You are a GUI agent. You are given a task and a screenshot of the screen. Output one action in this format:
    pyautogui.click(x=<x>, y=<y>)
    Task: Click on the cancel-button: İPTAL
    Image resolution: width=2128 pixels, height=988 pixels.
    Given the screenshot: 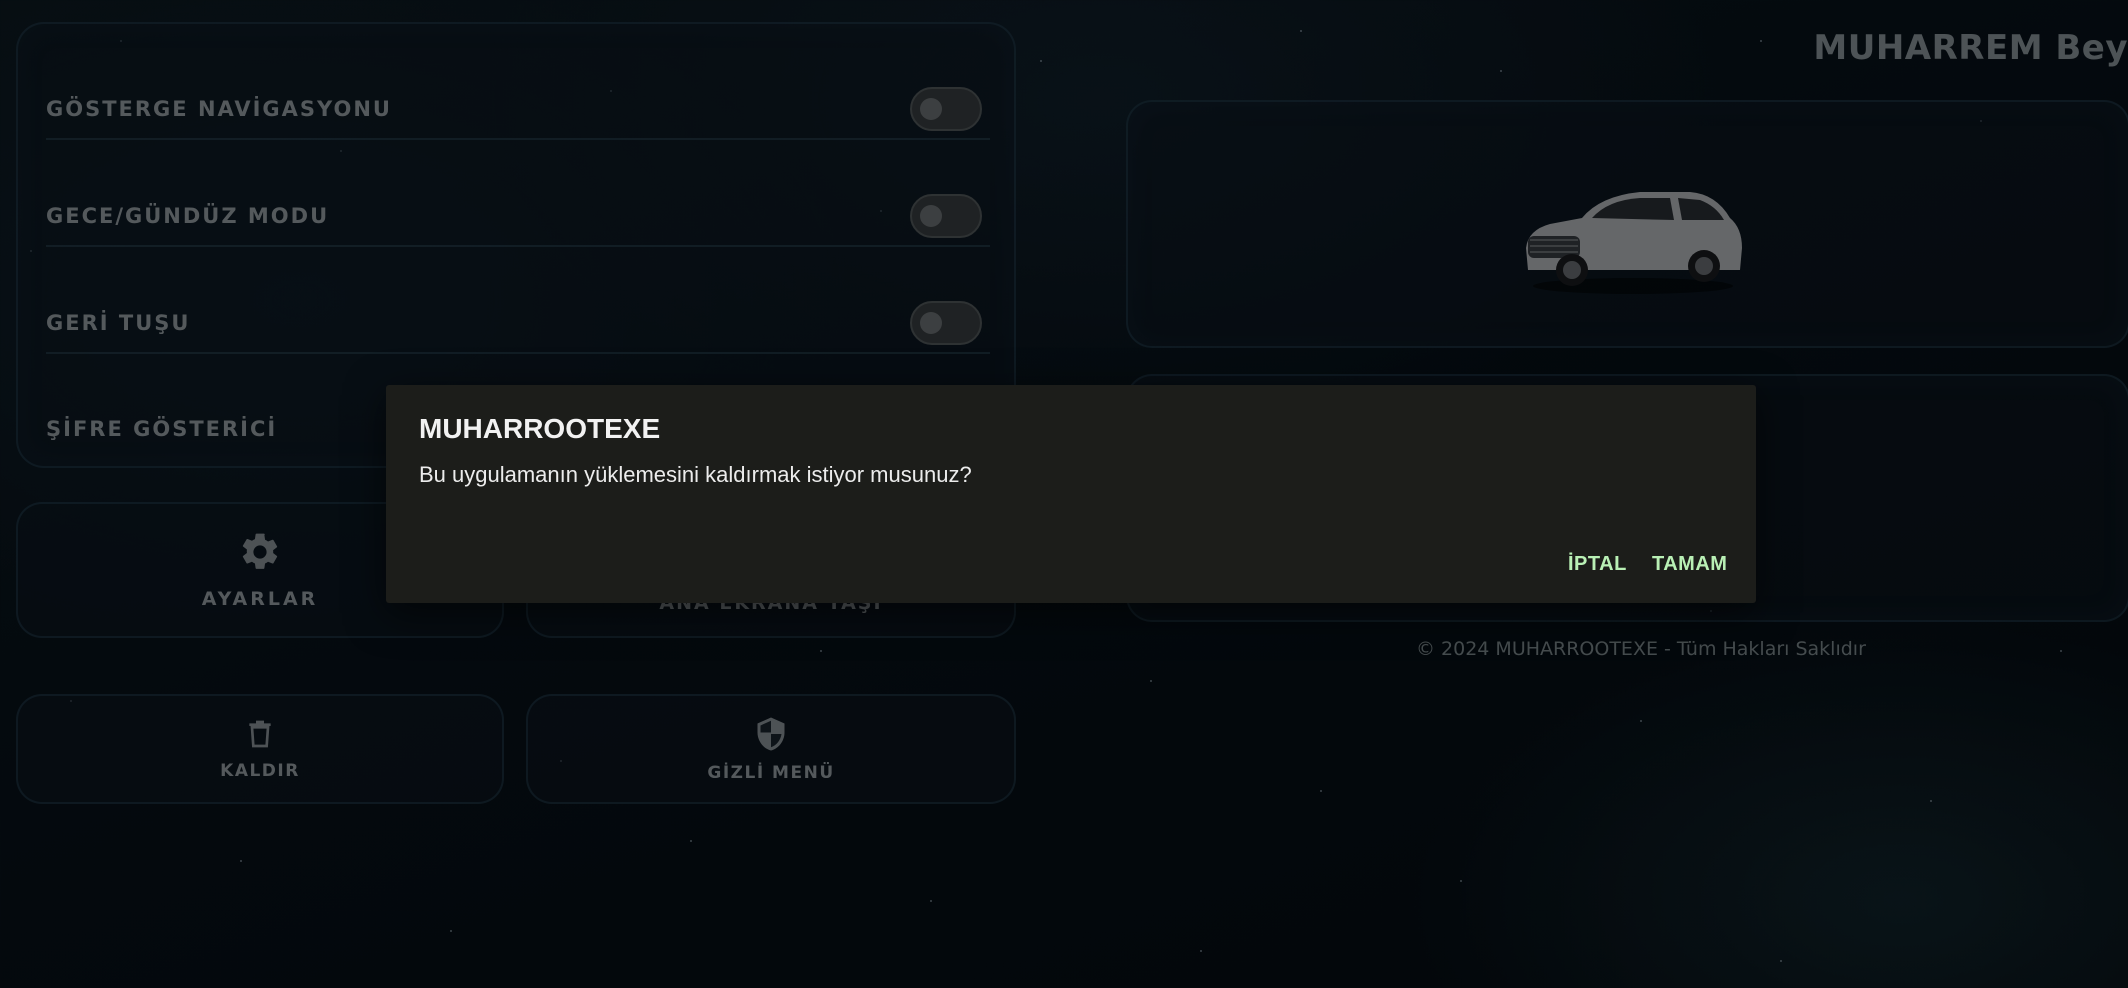 What is the action you would take?
    pyautogui.click(x=1597, y=564)
    